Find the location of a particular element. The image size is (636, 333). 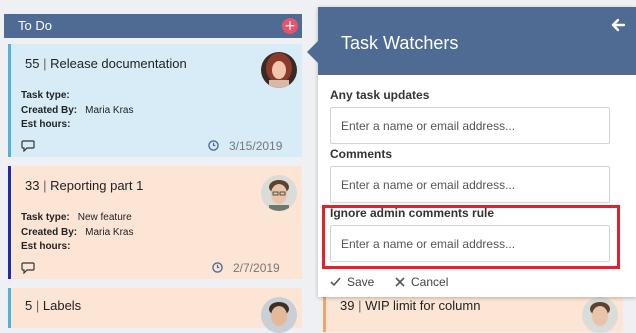

comments-label: Comments is located at coordinates (361, 154).